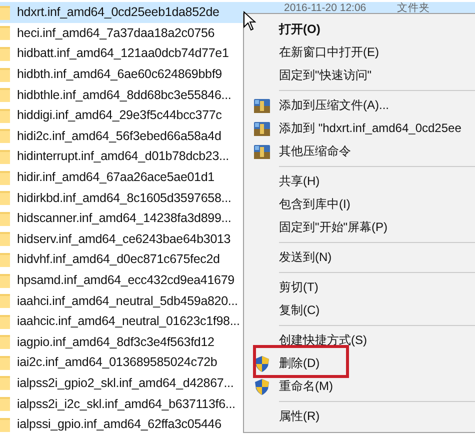  Describe the element at coordinates (116, 33) in the screenshot. I see `file-name: heci.inf_amd64_7a37daa18a2c0756` at that location.